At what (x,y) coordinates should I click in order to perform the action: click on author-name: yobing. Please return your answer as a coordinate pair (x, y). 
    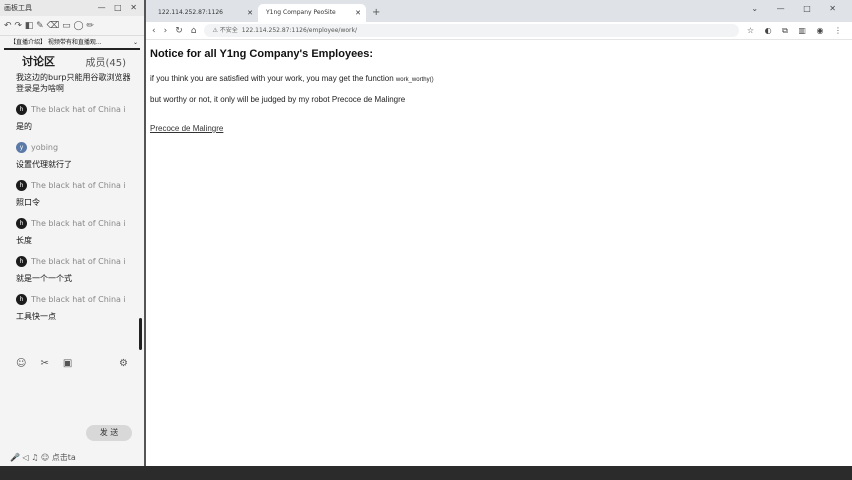
    Looking at the image, I should click on (45, 147).